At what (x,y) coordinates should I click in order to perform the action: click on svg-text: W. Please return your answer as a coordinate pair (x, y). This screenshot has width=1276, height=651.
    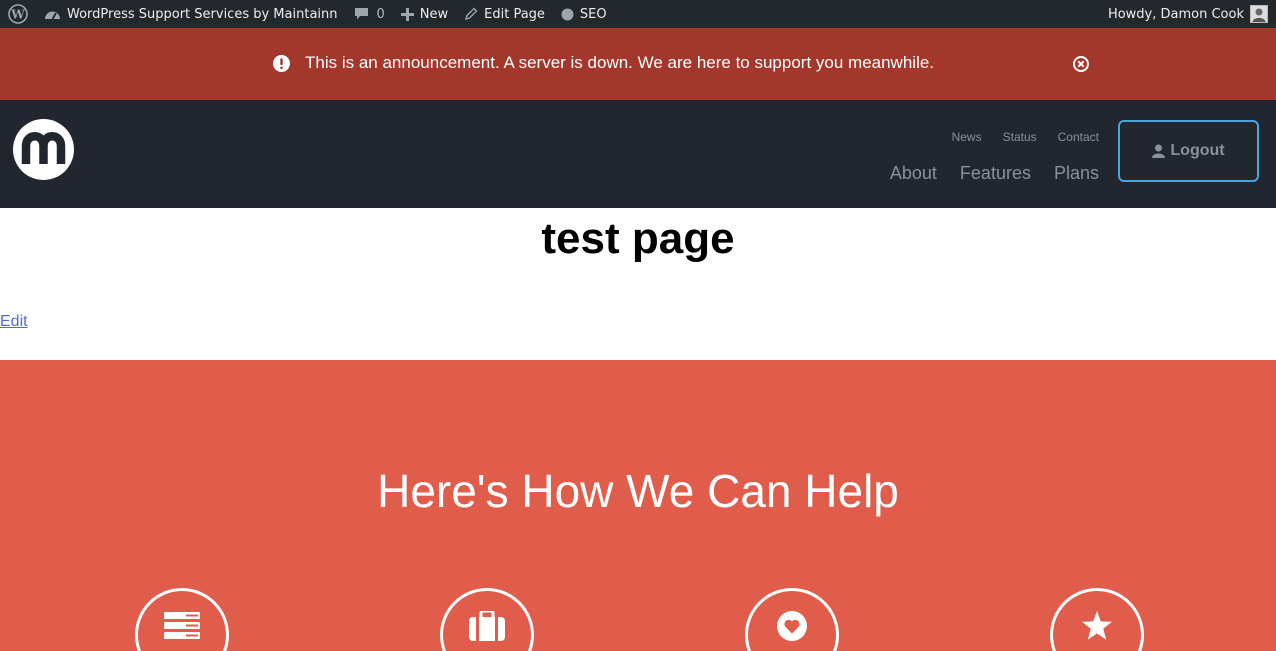
    Looking at the image, I should click on (17, 15).